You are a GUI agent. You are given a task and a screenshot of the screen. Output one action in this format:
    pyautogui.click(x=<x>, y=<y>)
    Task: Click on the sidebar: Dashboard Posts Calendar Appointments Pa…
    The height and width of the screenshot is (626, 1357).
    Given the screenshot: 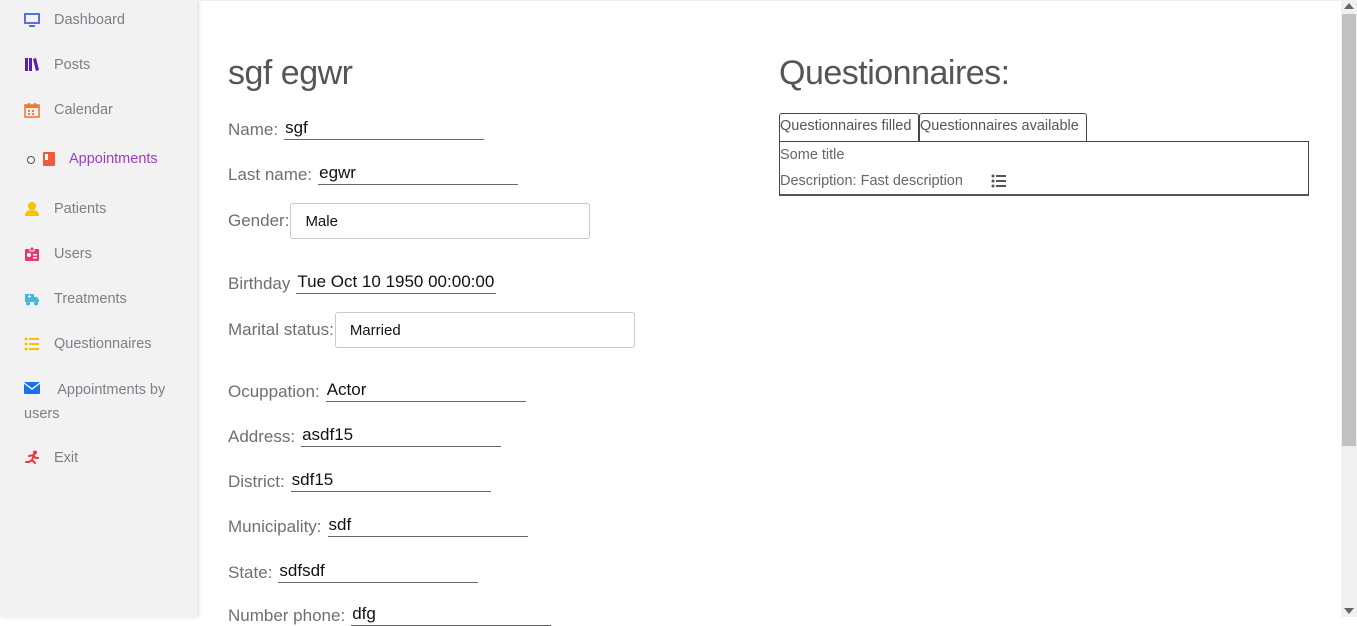 What is the action you would take?
    pyautogui.click(x=98, y=308)
    